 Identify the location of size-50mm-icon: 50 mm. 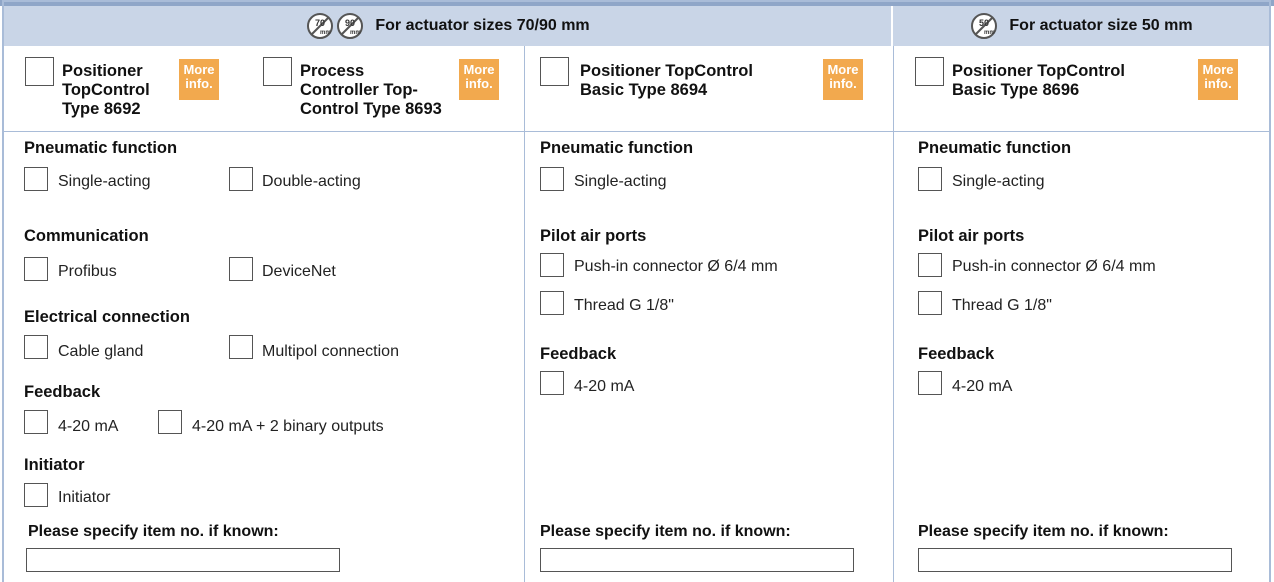
(984, 26).